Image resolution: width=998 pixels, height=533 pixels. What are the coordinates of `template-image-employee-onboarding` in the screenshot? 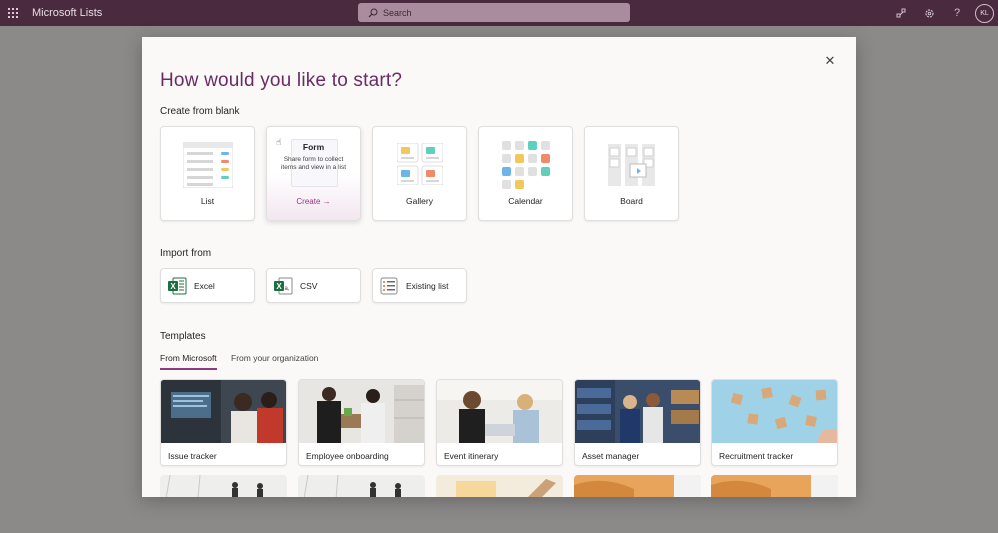 It's located at (361, 411).